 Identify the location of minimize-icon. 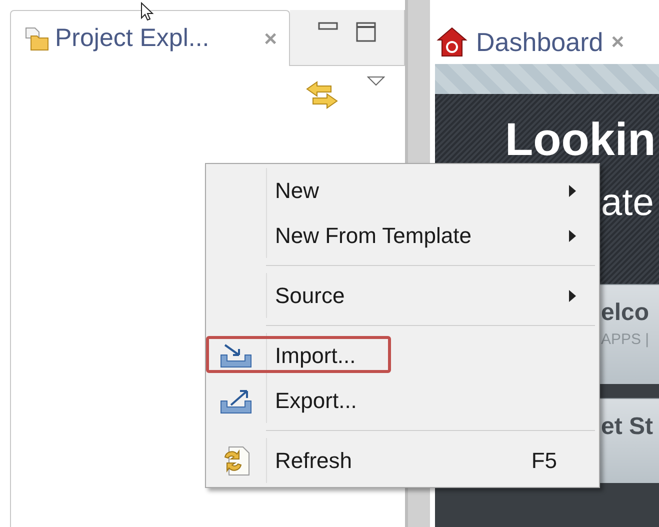
(328, 27).